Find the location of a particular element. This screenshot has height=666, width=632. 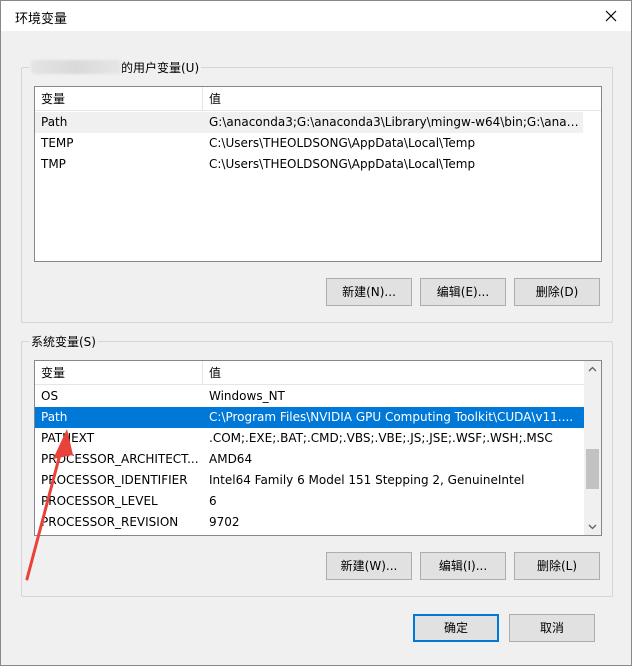

title-bar: 环境变量 is located at coordinates (316, 16).